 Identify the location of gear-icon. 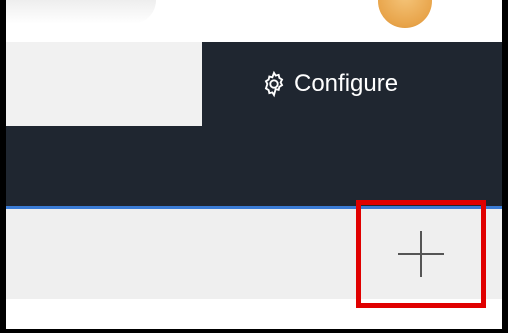
(274, 84).